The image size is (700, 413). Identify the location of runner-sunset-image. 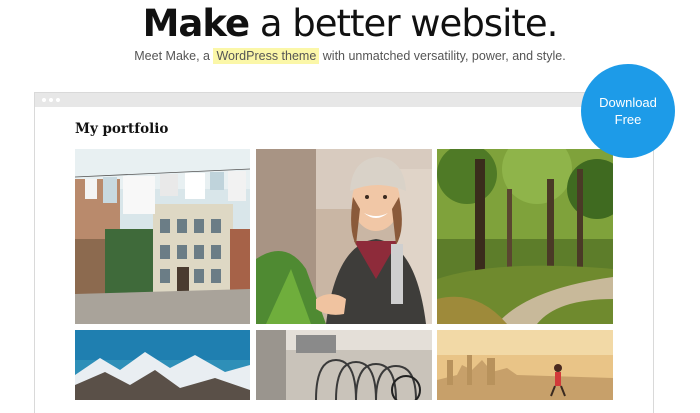
(525, 365).